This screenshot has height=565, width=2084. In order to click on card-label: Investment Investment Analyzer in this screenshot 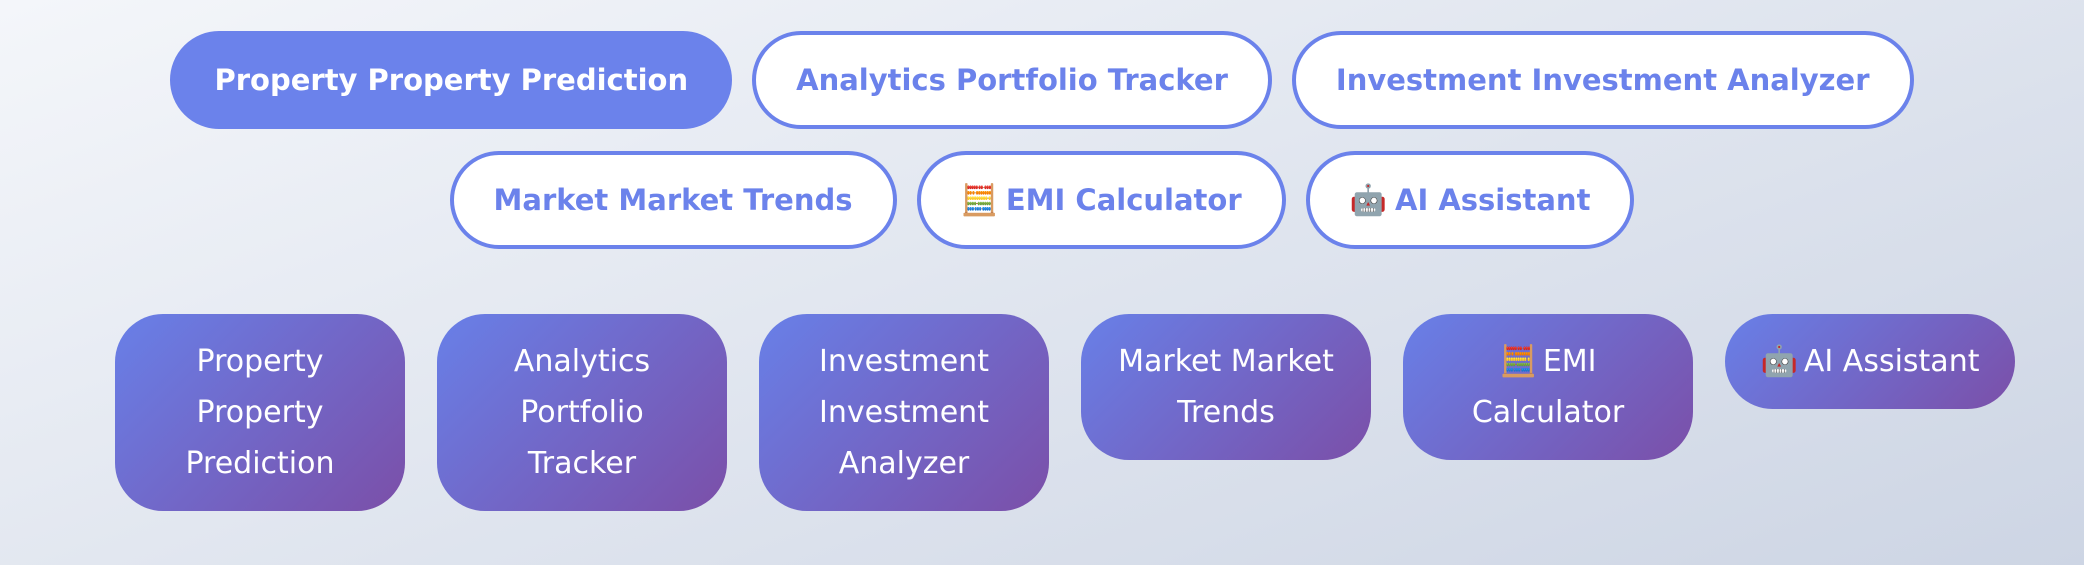, I will do `click(904, 412)`.